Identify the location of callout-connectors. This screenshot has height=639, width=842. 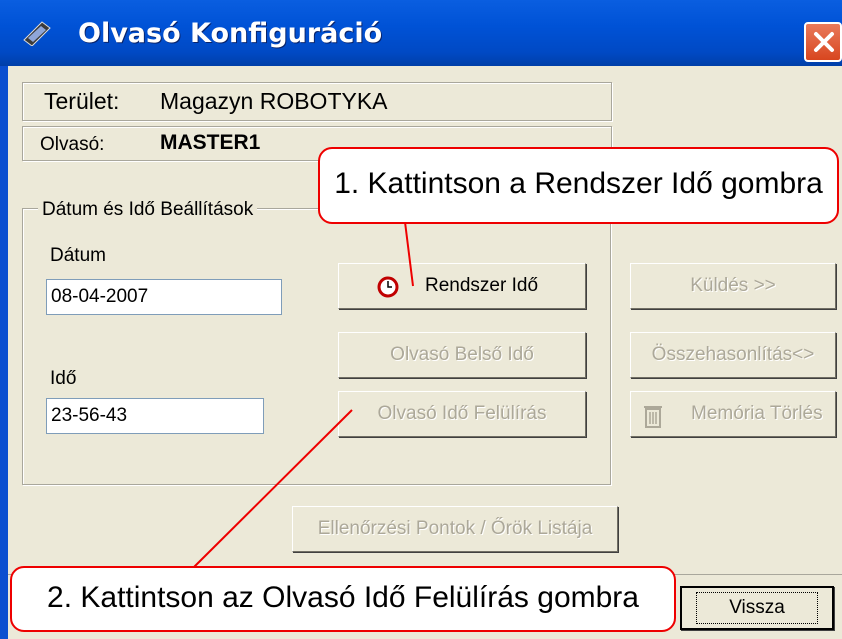
(303, 395).